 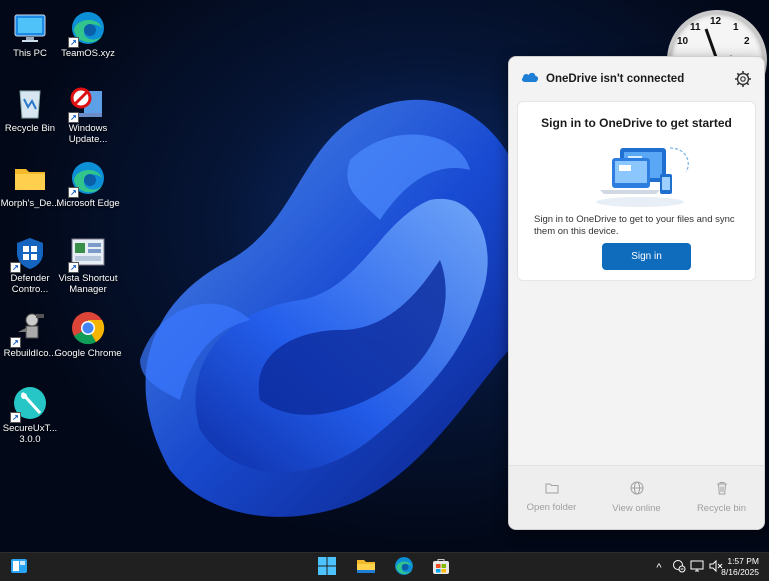 What do you see at coordinates (88, 328) in the screenshot?
I see `chrome-icon` at bounding box center [88, 328].